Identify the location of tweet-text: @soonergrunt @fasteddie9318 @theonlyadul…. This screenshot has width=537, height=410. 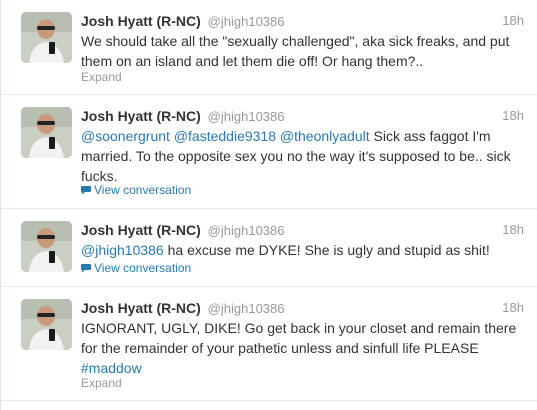
(302, 156).